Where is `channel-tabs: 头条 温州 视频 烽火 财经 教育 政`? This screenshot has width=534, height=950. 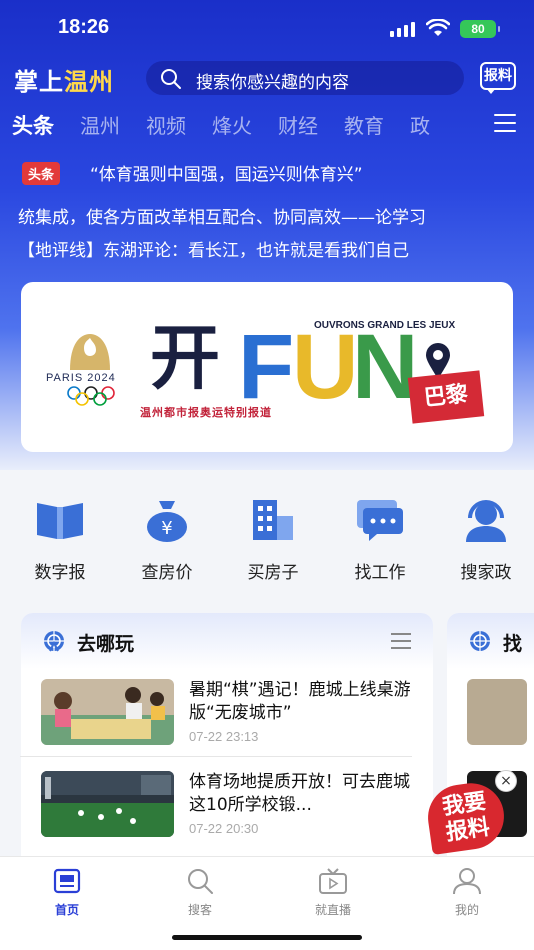 channel-tabs: 头条 温州 视频 烽火 财经 教育 政 is located at coordinates (234, 126).